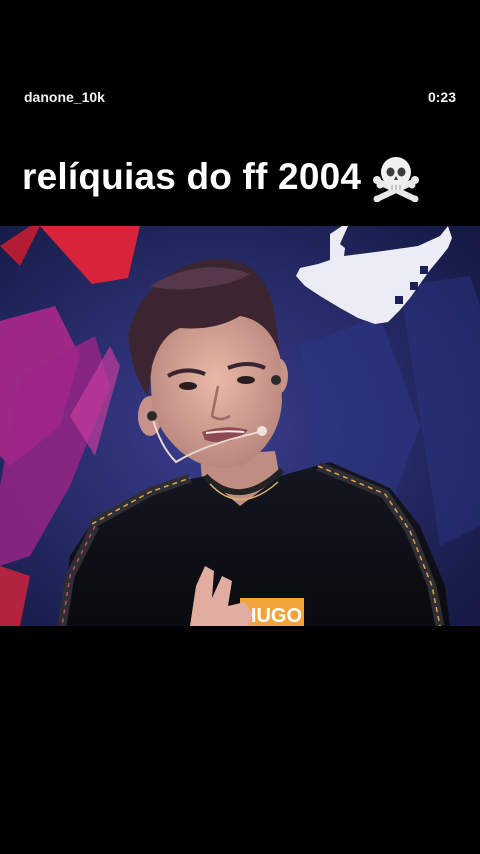  Describe the element at coordinates (192, 176) in the screenshot. I see `caption-text: relíquias do ff 2004` at that location.